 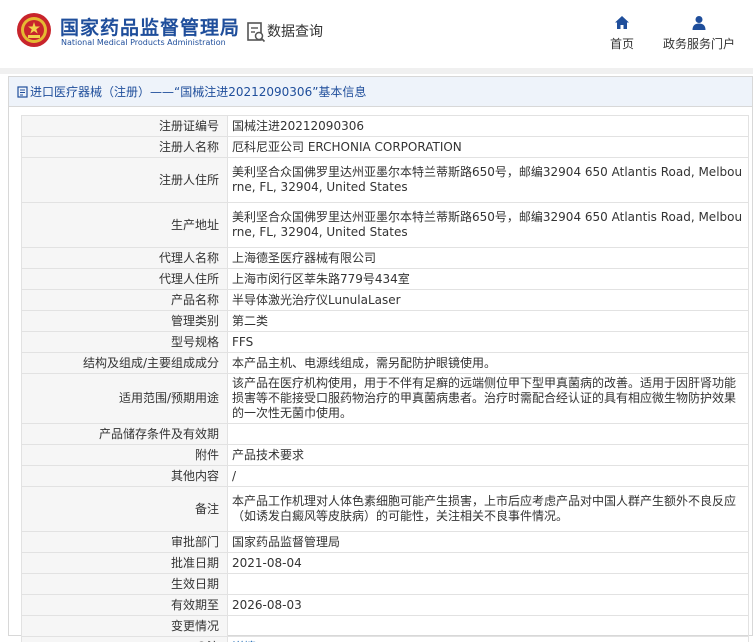 What do you see at coordinates (488, 258) in the screenshot?
I see `row-value: 上海德圣医疗器械有限公司` at bounding box center [488, 258].